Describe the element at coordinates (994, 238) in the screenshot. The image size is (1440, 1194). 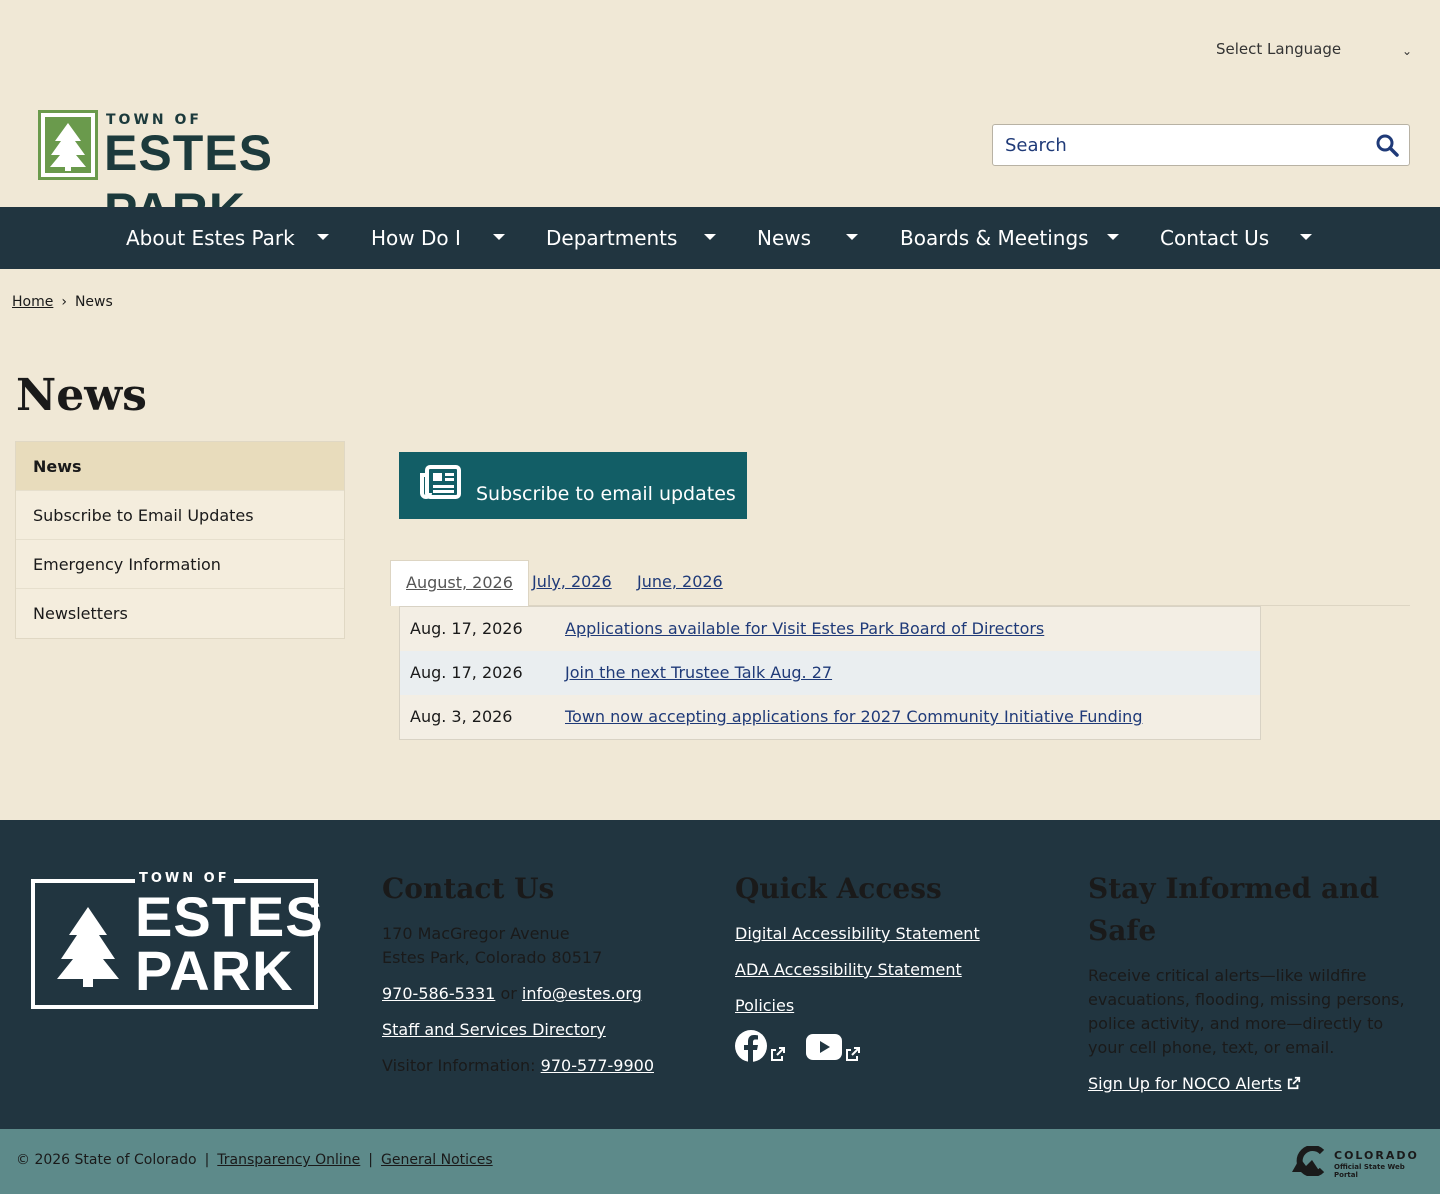
I see `nav-item-boards-meetings: Boards & Meetings` at that location.